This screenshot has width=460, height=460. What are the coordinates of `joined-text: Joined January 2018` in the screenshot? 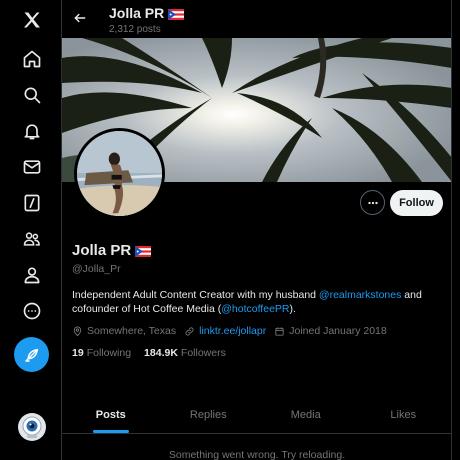 It's located at (338, 331).